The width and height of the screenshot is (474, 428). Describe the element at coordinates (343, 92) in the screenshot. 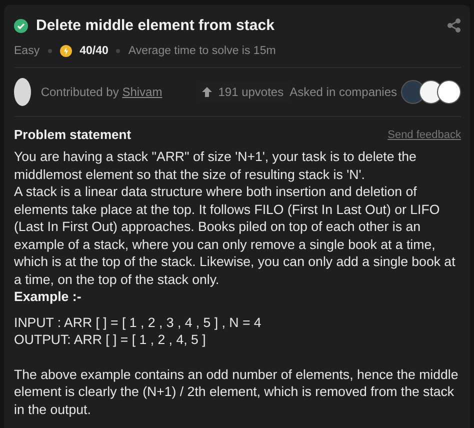

I see `companies-label: Asked in companies` at that location.